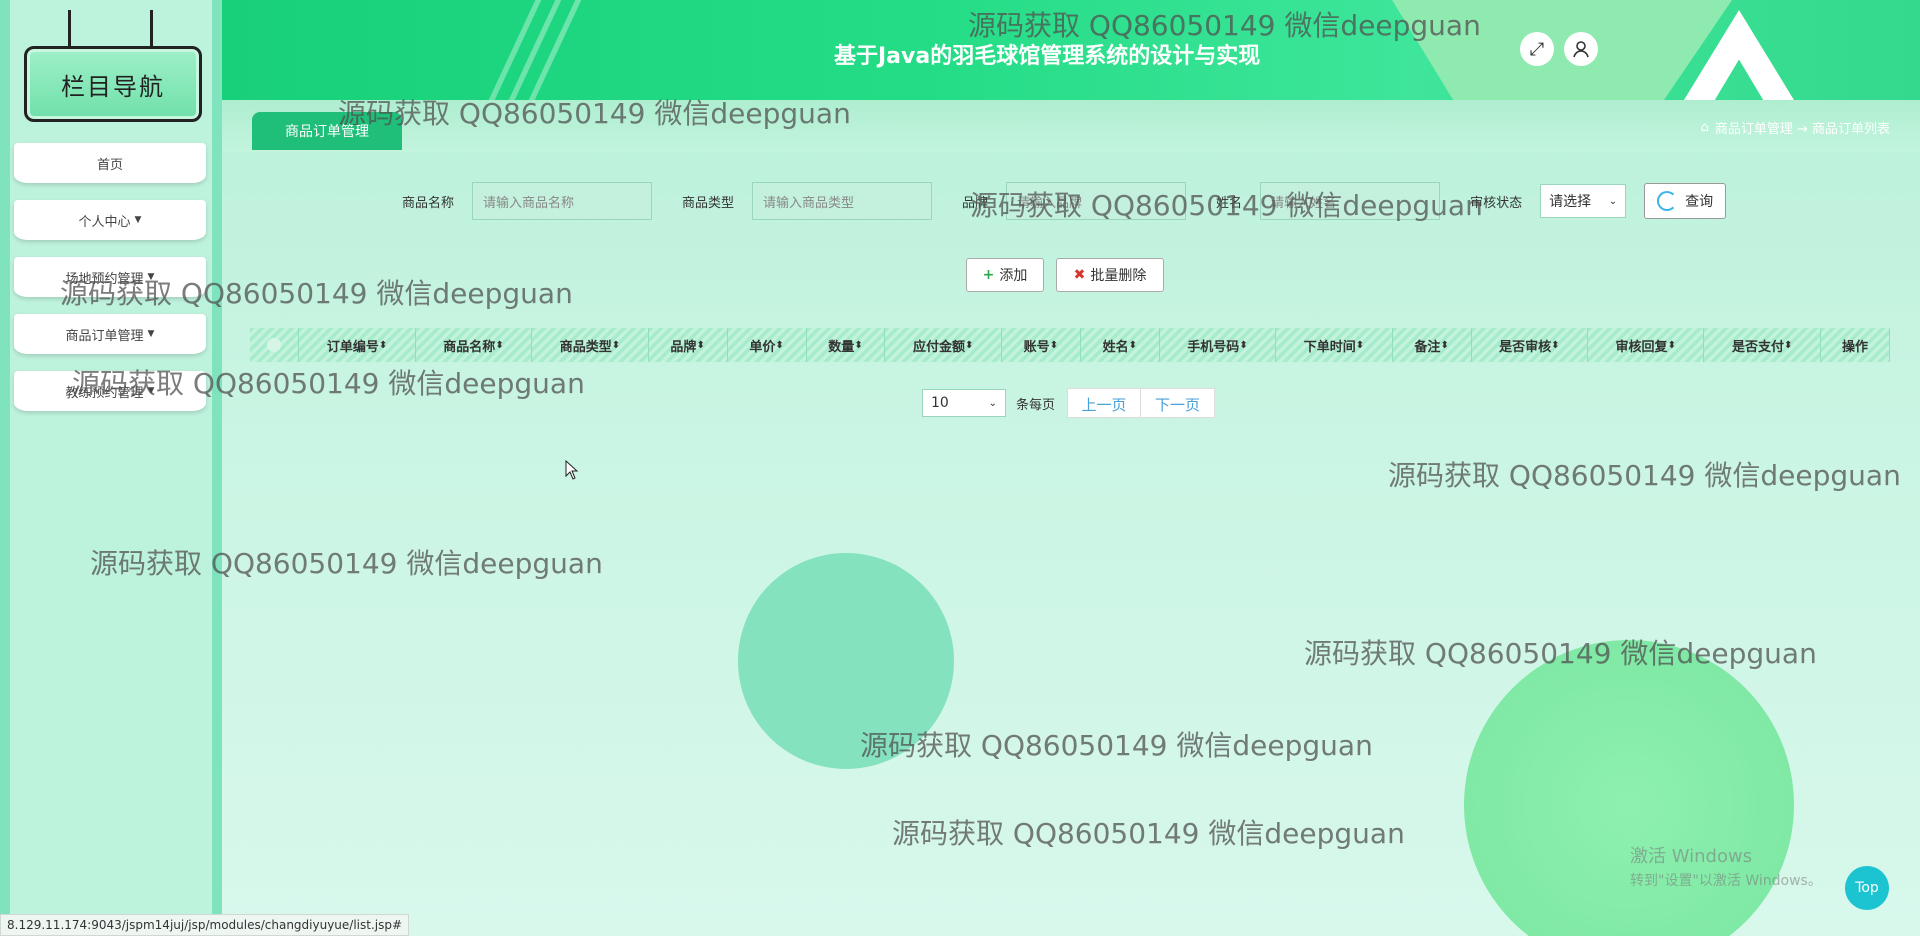 Image resolution: width=1920 pixels, height=936 pixels. What do you see at coordinates (940, 403) in the screenshot?
I see `page-size-value: 10` at bounding box center [940, 403].